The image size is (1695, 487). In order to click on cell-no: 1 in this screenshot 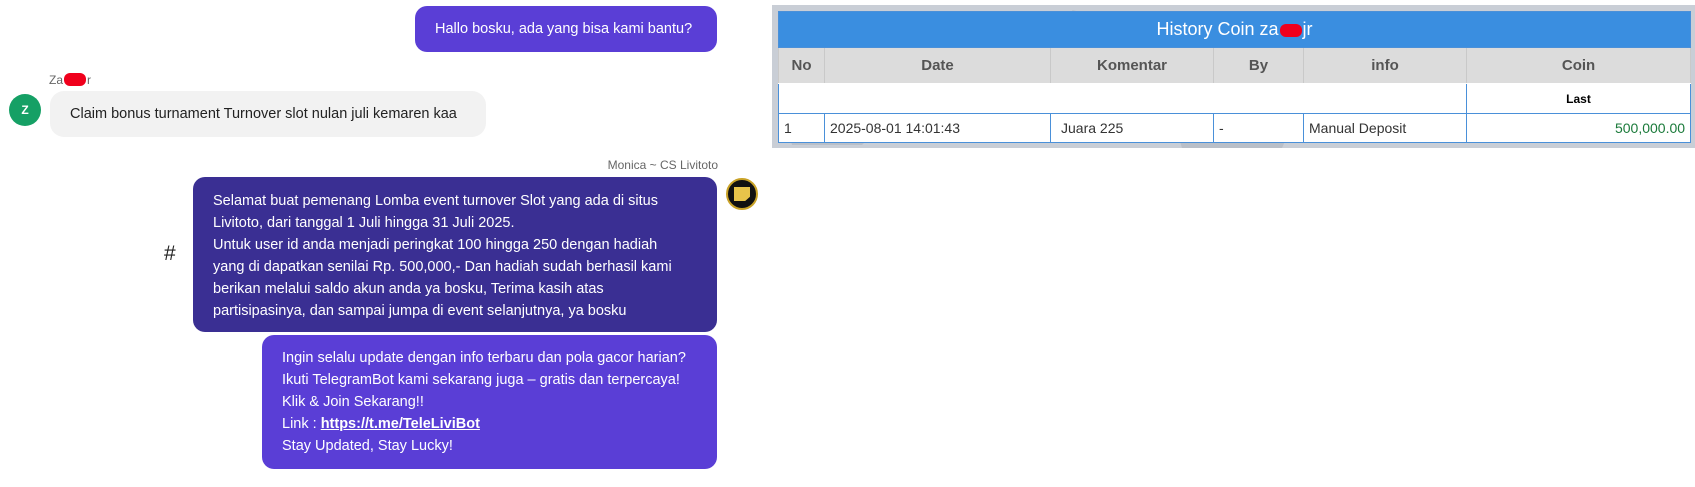, I will do `click(801, 128)`.